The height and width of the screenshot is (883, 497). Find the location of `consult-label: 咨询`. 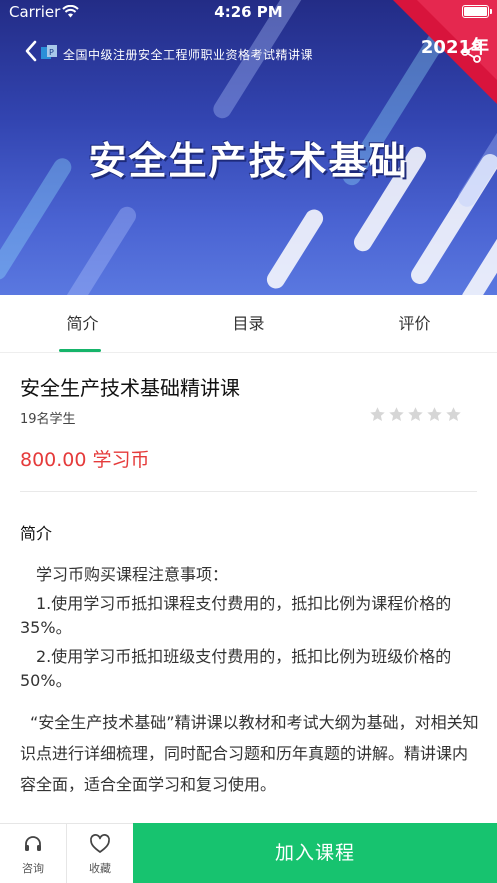

consult-label: 咨询 is located at coordinates (33, 868).